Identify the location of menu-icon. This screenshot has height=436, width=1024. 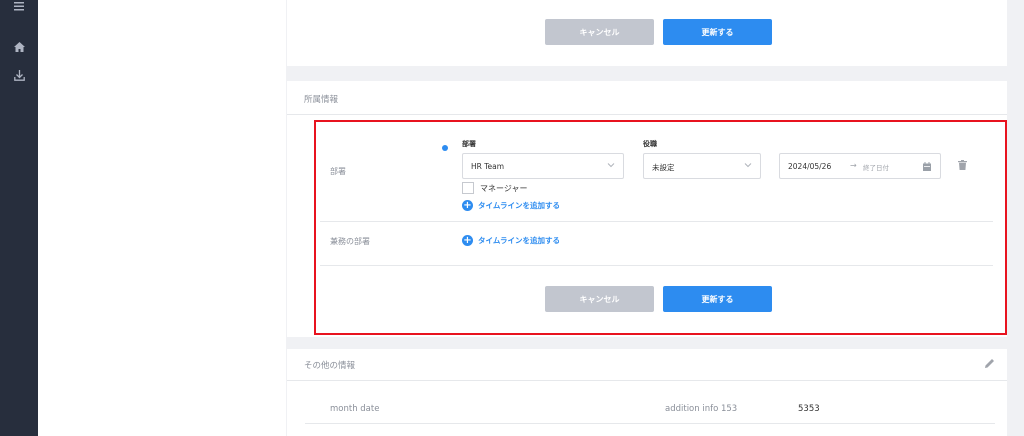
(19, 7).